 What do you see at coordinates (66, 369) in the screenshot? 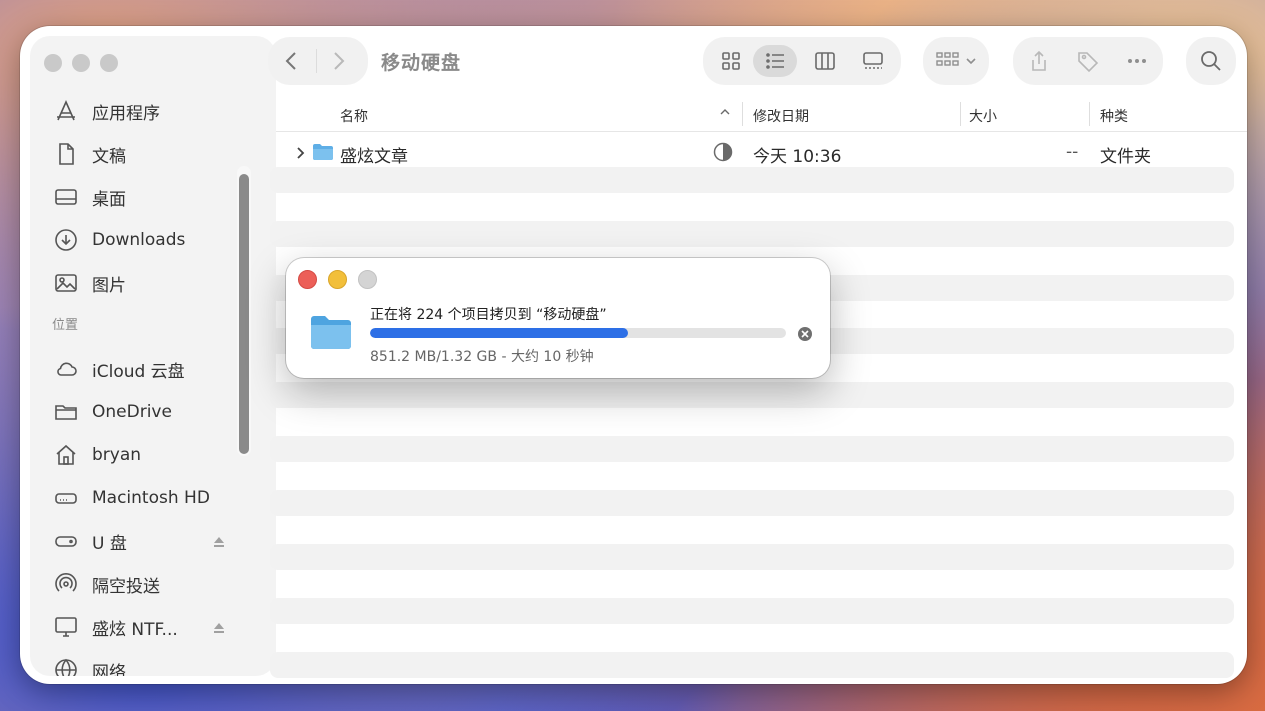
I see `cloud-icon` at bounding box center [66, 369].